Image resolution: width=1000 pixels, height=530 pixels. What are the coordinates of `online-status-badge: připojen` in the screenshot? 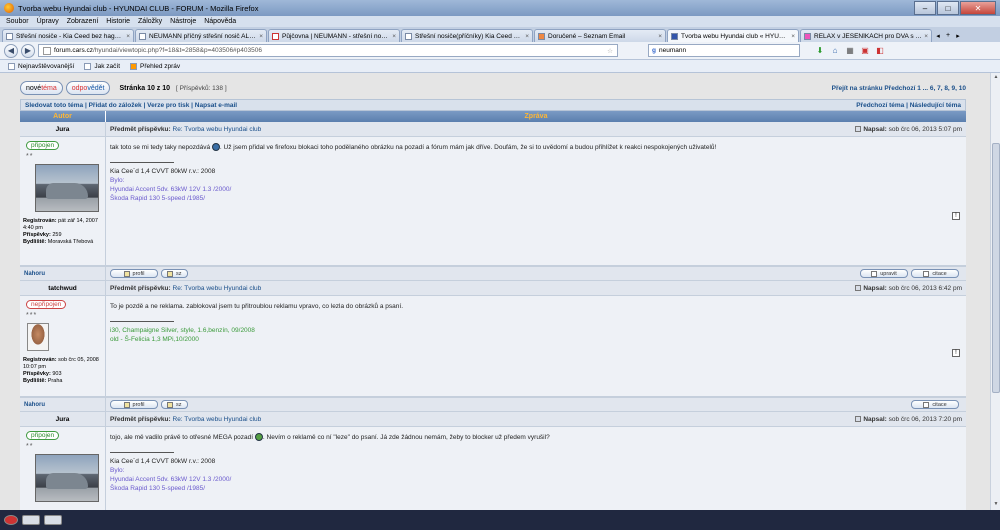 It's located at (43, 435).